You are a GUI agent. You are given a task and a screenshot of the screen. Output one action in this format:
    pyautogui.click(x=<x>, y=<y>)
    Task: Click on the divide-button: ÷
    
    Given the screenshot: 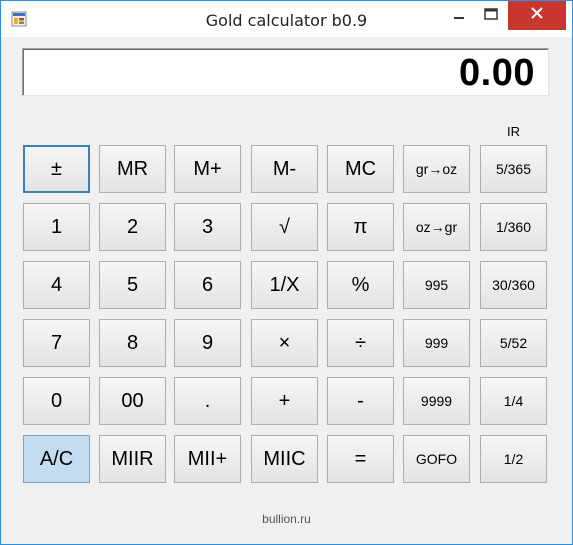 What is the action you would take?
    pyautogui.click(x=360, y=343)
    